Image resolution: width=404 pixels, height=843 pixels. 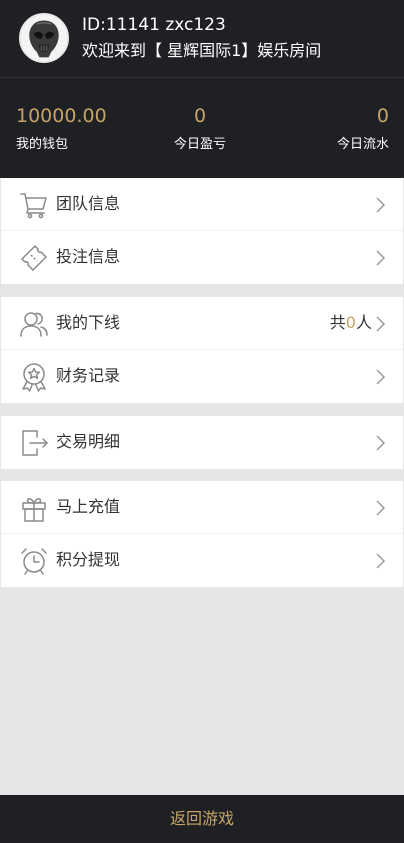 I want to click on menu-item-label: 马上充值, so click(x=88, y=506).